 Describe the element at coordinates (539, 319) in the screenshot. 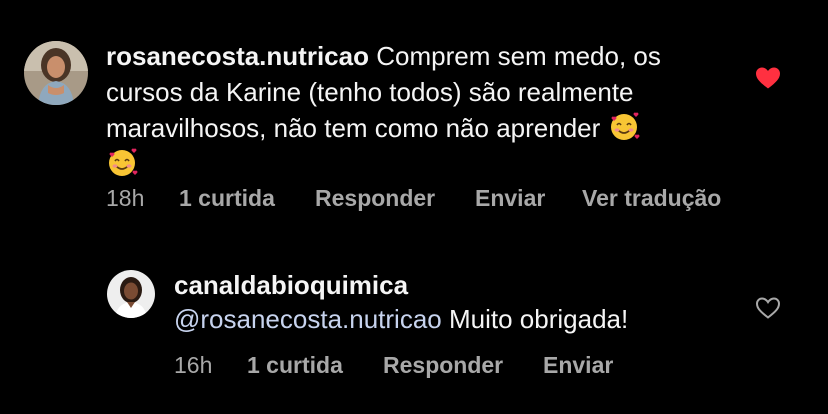

I see `comment-text: Muito obrigada!` at that location.